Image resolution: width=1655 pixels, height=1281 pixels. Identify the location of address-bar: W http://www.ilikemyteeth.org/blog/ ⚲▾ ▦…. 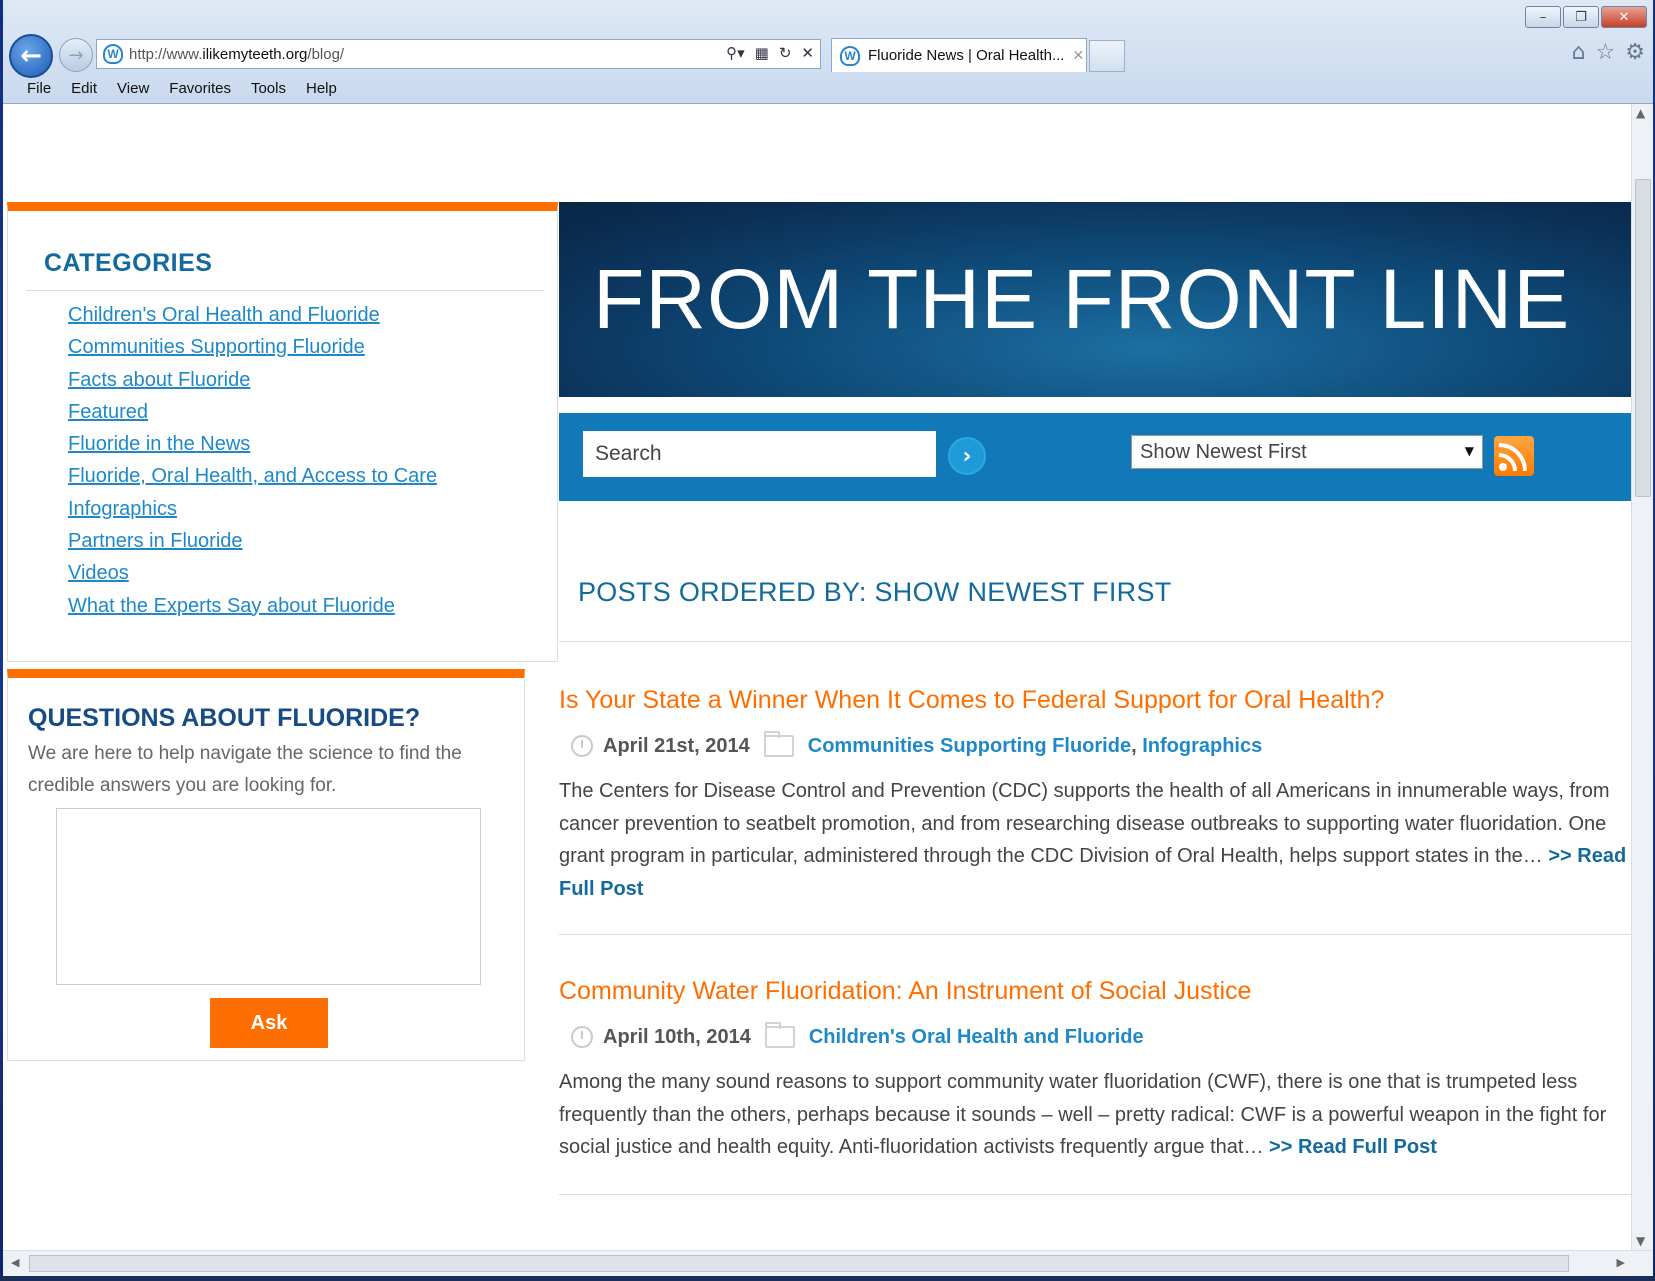
(458, 54).